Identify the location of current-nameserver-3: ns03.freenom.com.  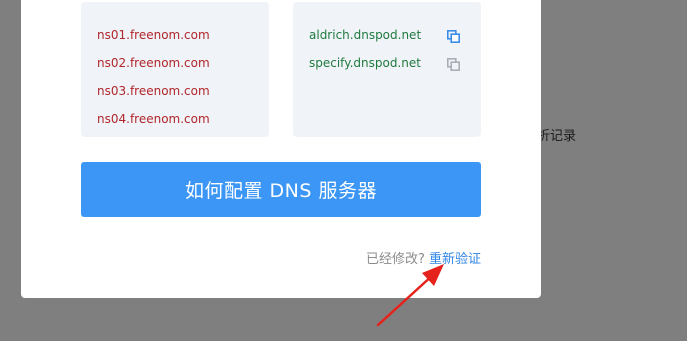
(153, 91).